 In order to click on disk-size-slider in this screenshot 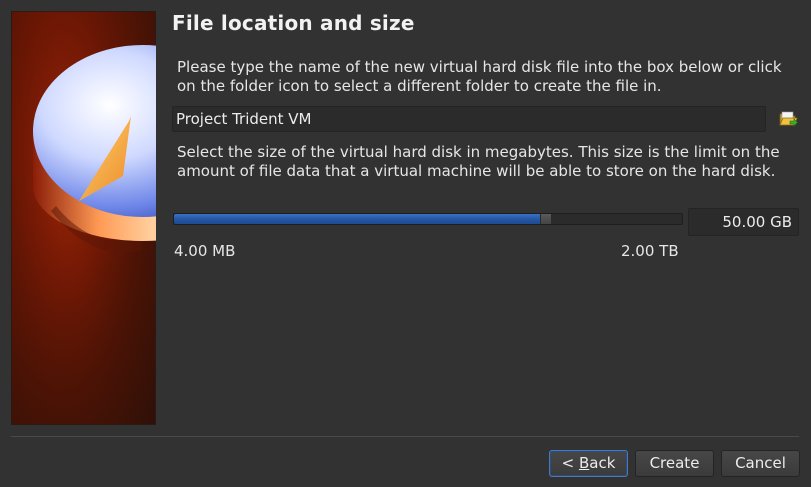, I will do `click(428, 219)`.